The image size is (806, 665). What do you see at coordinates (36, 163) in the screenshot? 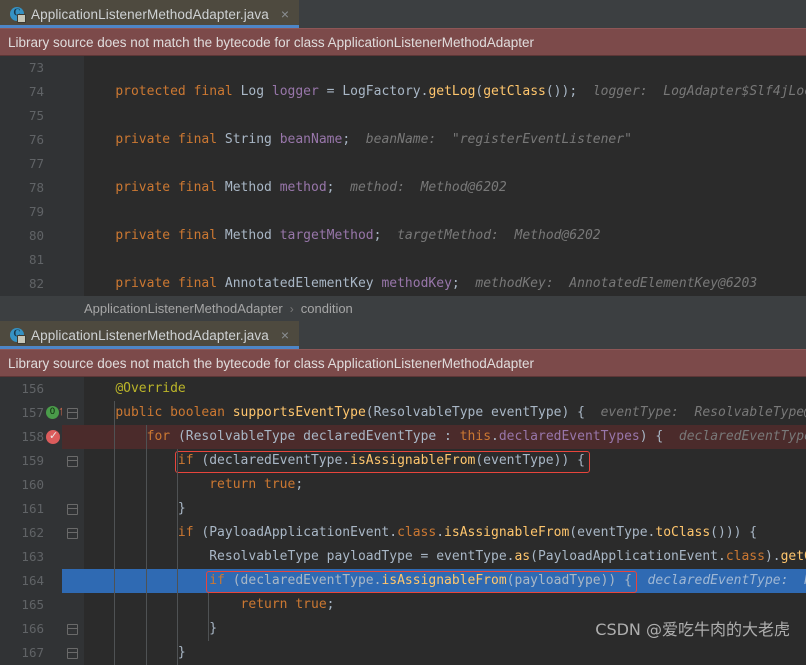
I see `line-number: 77` at bounding box center [36, 163].